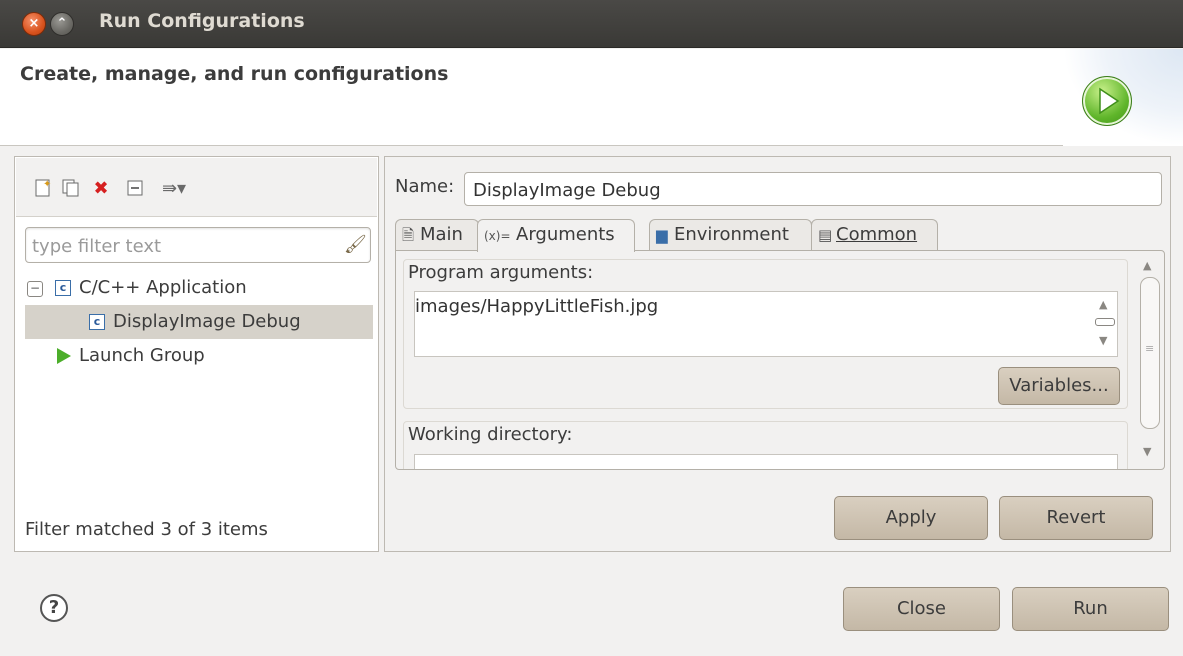 The width and height of the screenshot is (1183, 656). Describe the element at coordinates (766, 324) in the screenshot. I see `program-arguments-field: images/HappyLittleFish.jpg ▲ ▼` at that location.